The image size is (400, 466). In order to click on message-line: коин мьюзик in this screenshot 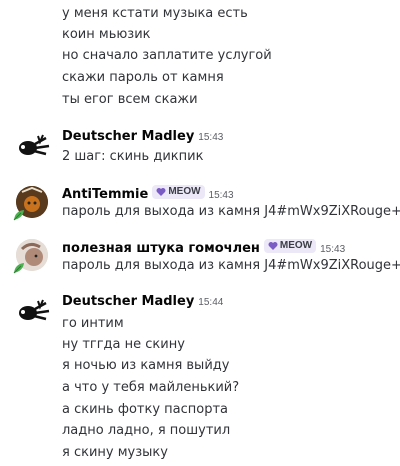, I will do `click(106, 34)`.